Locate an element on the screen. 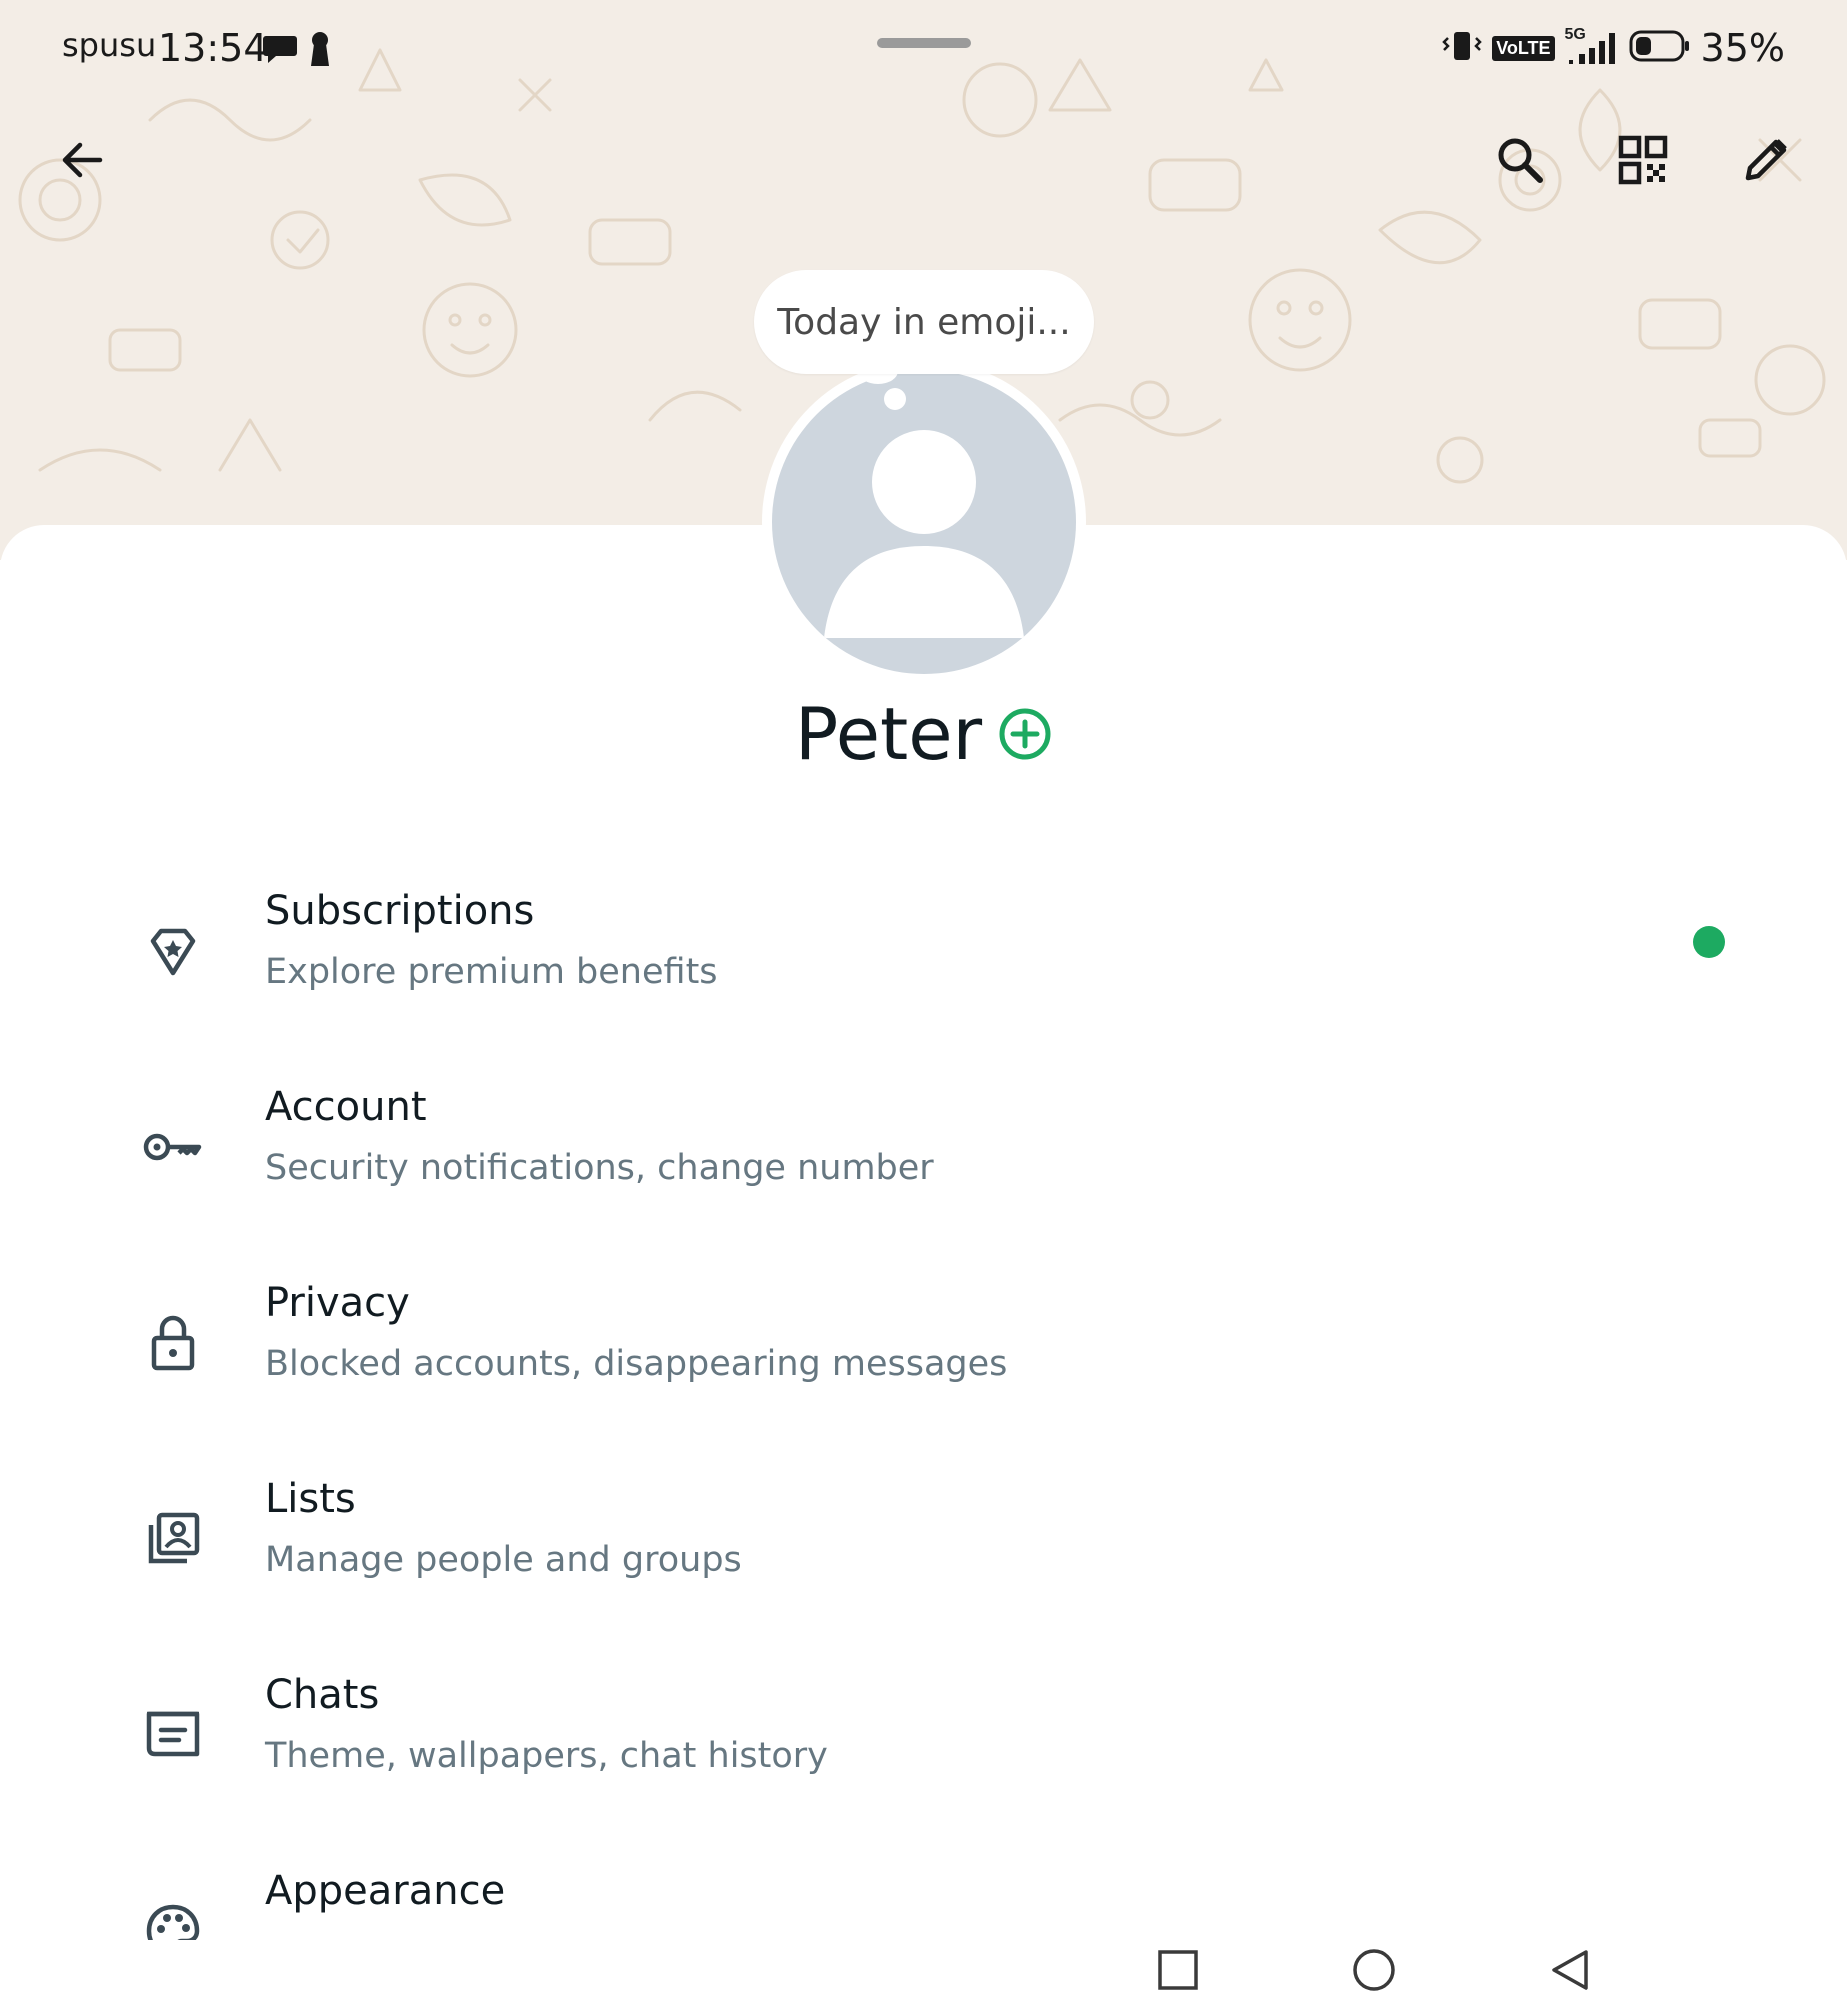  home-circle-icon is located at coordinates (1374, 1970).